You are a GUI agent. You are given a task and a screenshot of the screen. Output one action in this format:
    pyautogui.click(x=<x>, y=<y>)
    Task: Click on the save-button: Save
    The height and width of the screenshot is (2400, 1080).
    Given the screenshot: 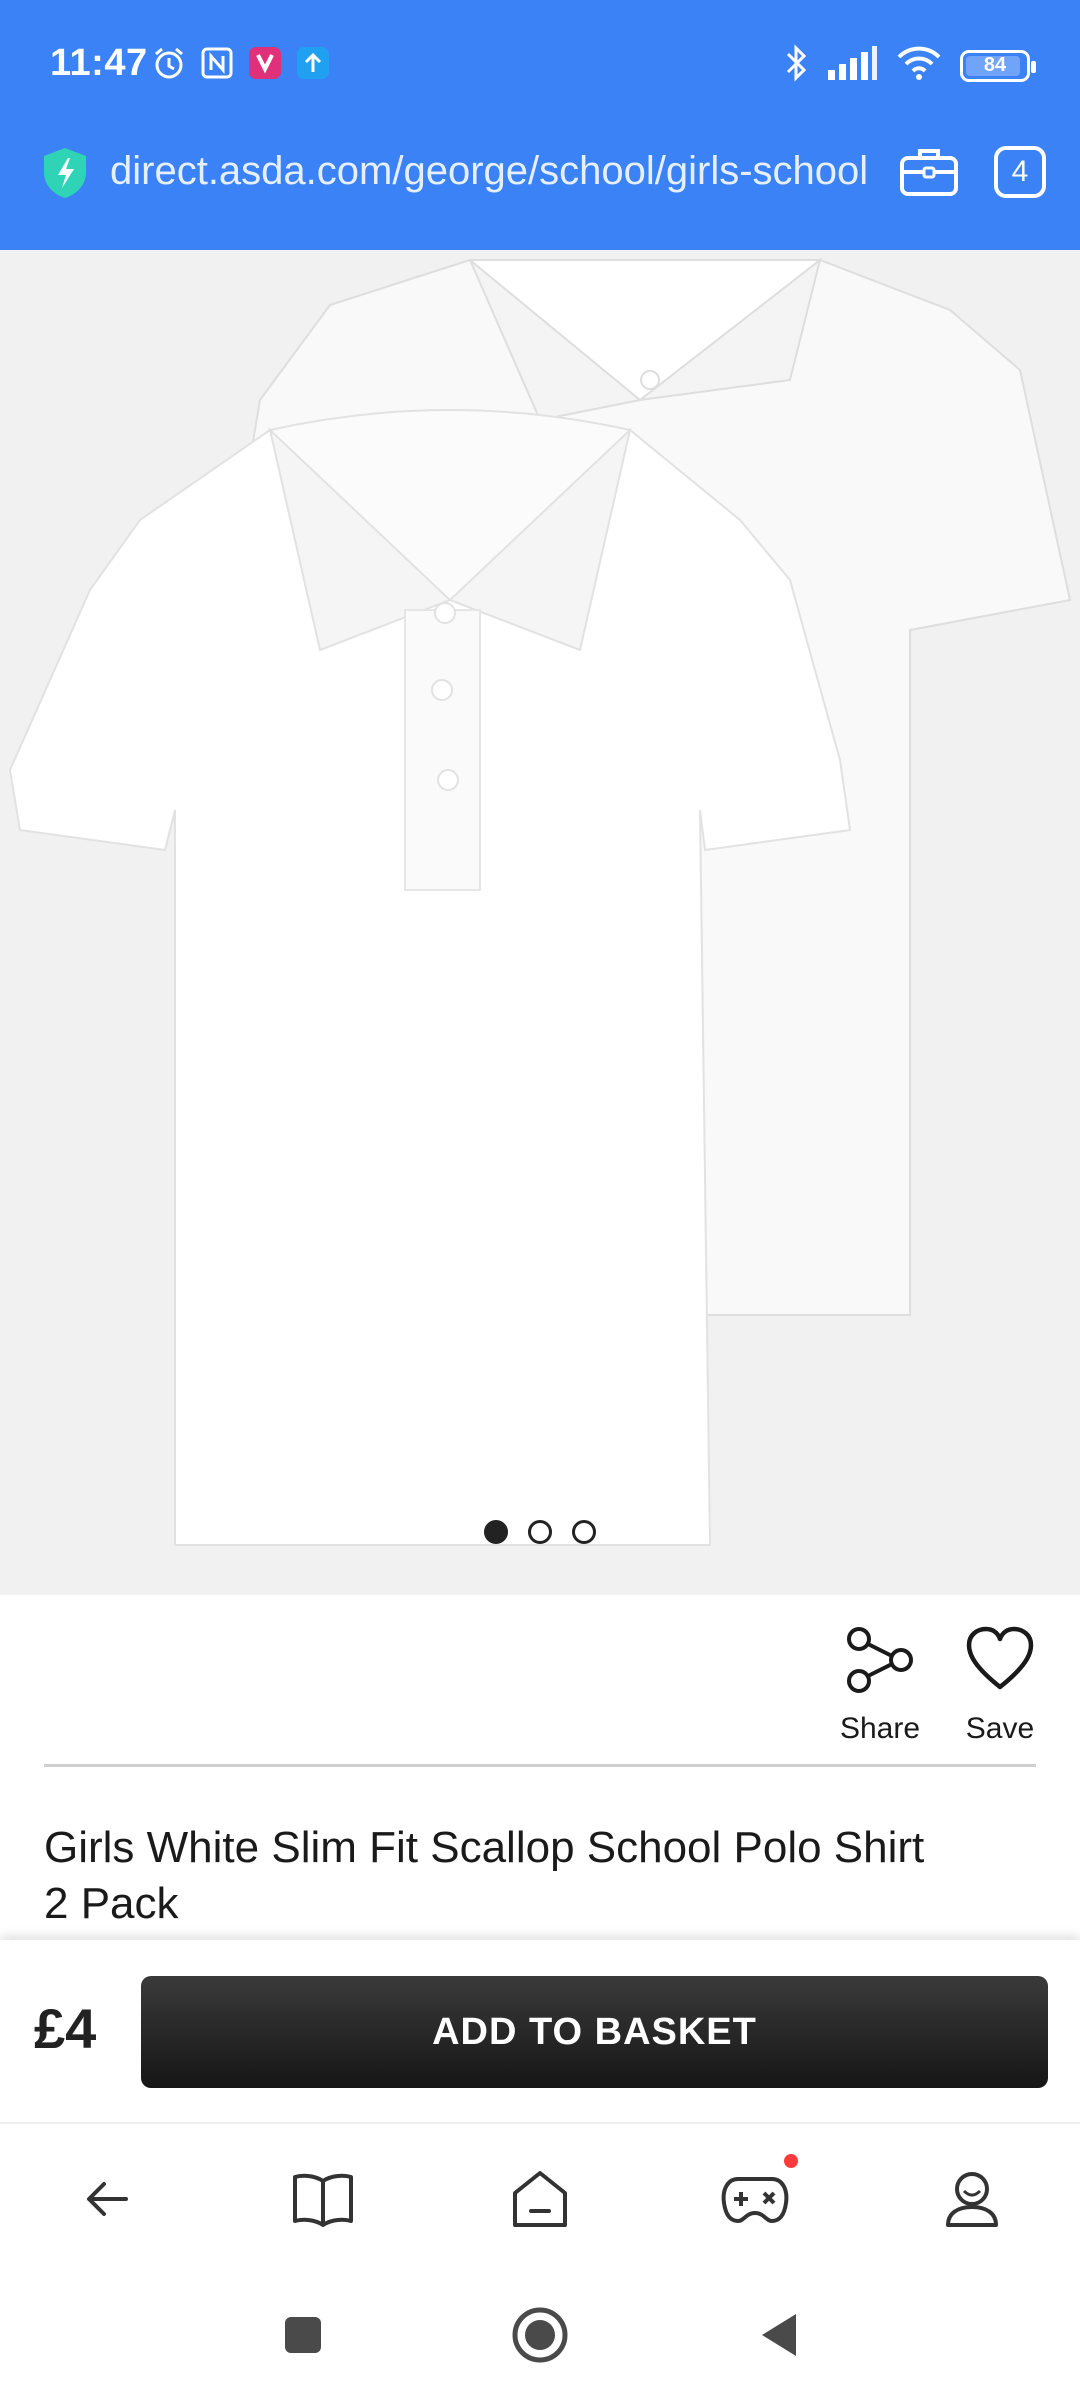 What is the action you would take?
    pyautogui.click(x=1000, y=1685)
    